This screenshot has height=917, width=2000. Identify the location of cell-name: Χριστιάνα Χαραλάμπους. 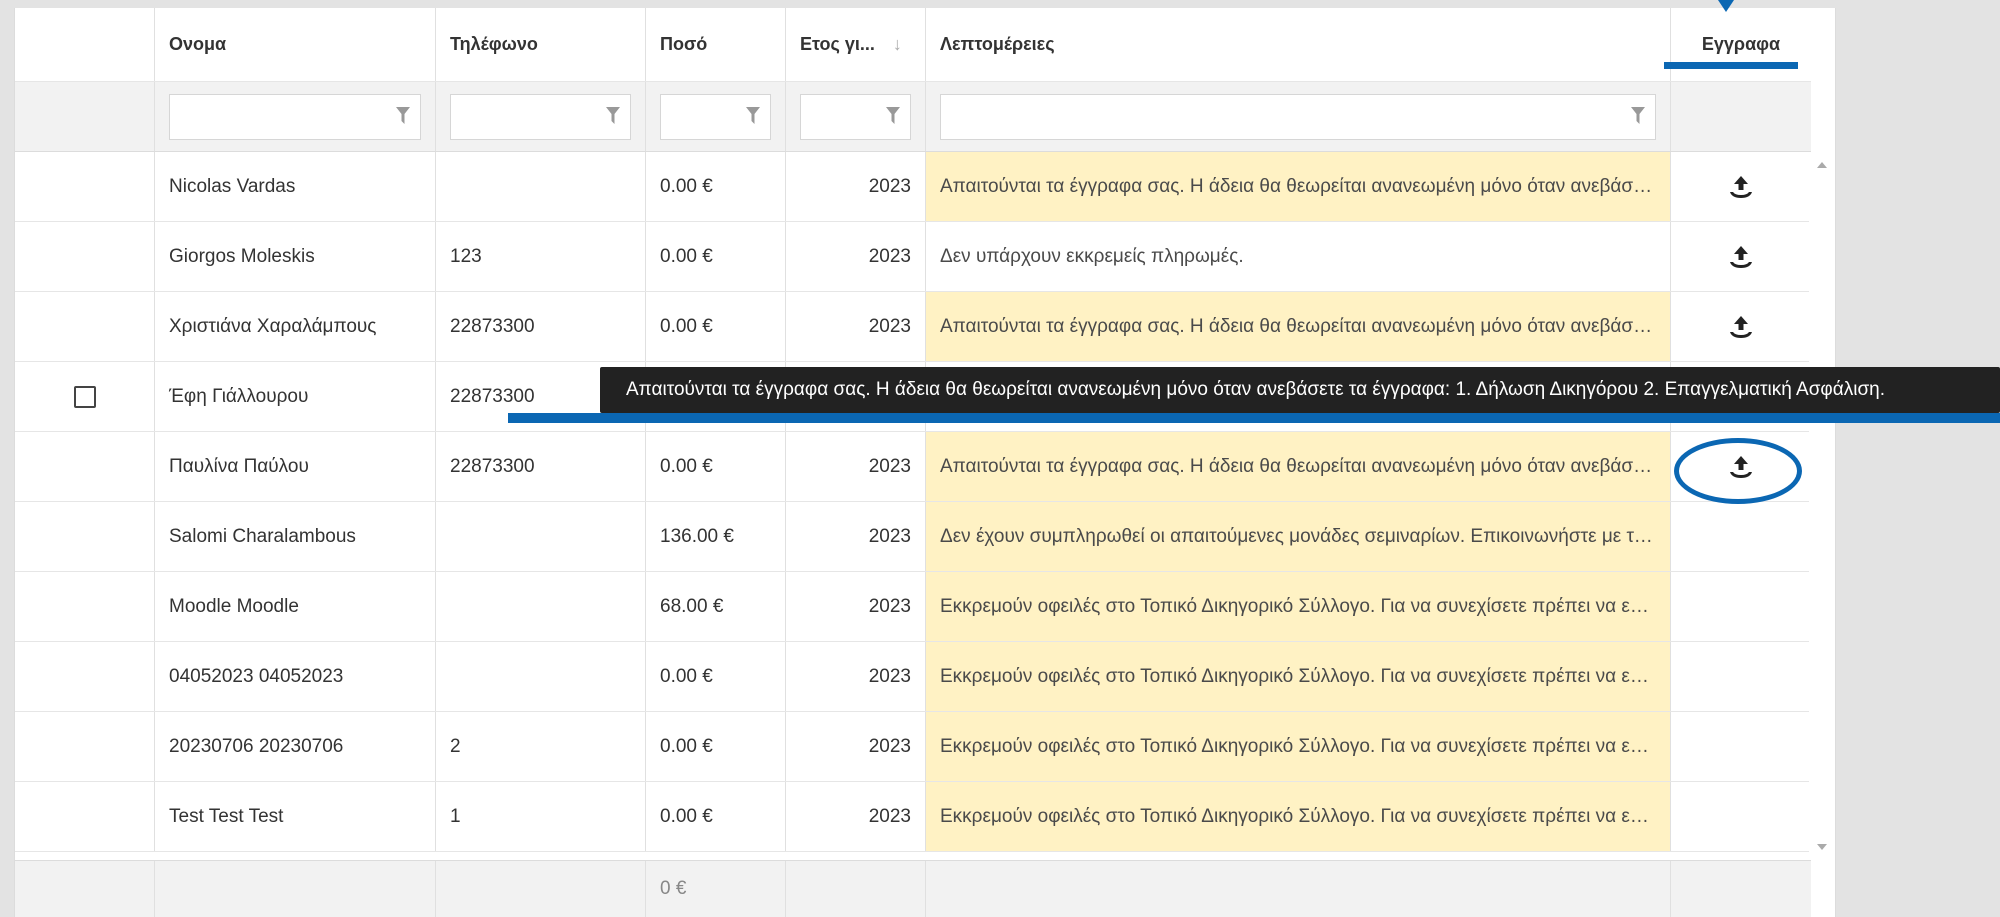
(295, 326).